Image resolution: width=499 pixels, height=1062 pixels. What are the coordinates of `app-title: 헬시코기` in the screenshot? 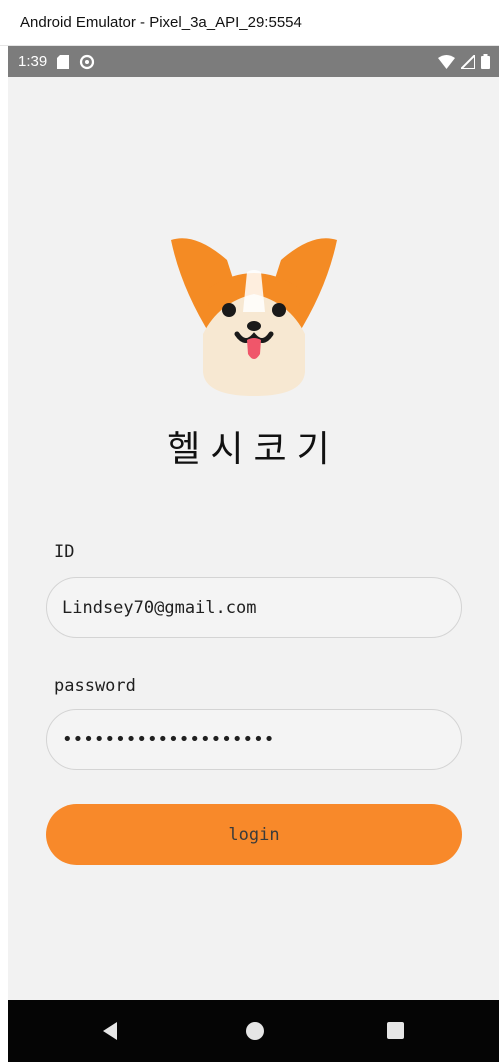 It's located at (253, 449).